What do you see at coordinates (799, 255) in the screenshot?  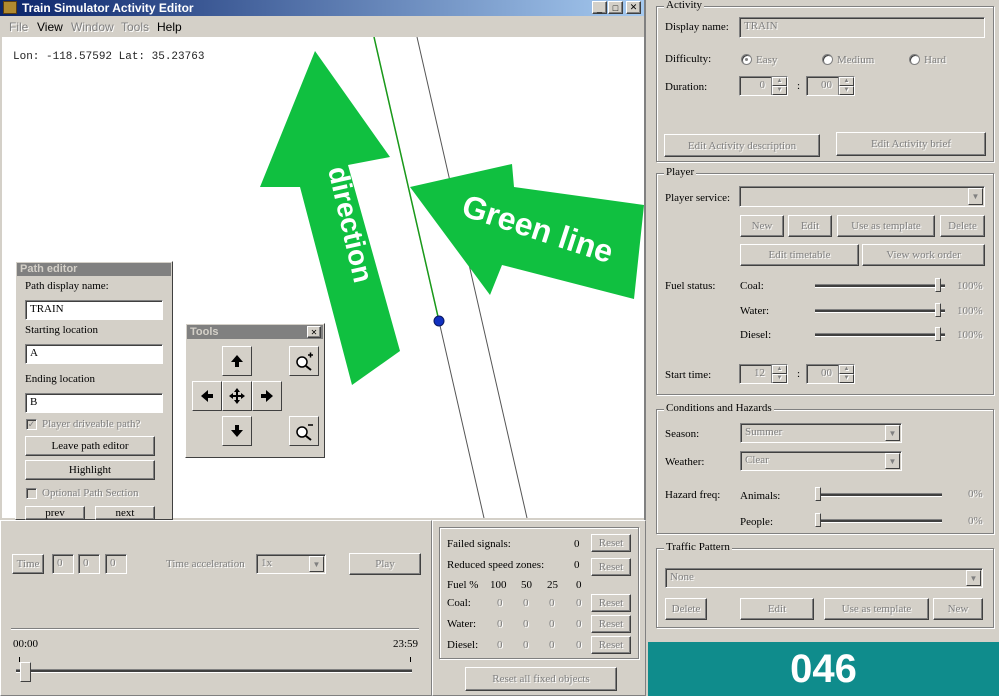 I see `edit-timetable-button: Edit timetable` at bounding box center [799, 255].